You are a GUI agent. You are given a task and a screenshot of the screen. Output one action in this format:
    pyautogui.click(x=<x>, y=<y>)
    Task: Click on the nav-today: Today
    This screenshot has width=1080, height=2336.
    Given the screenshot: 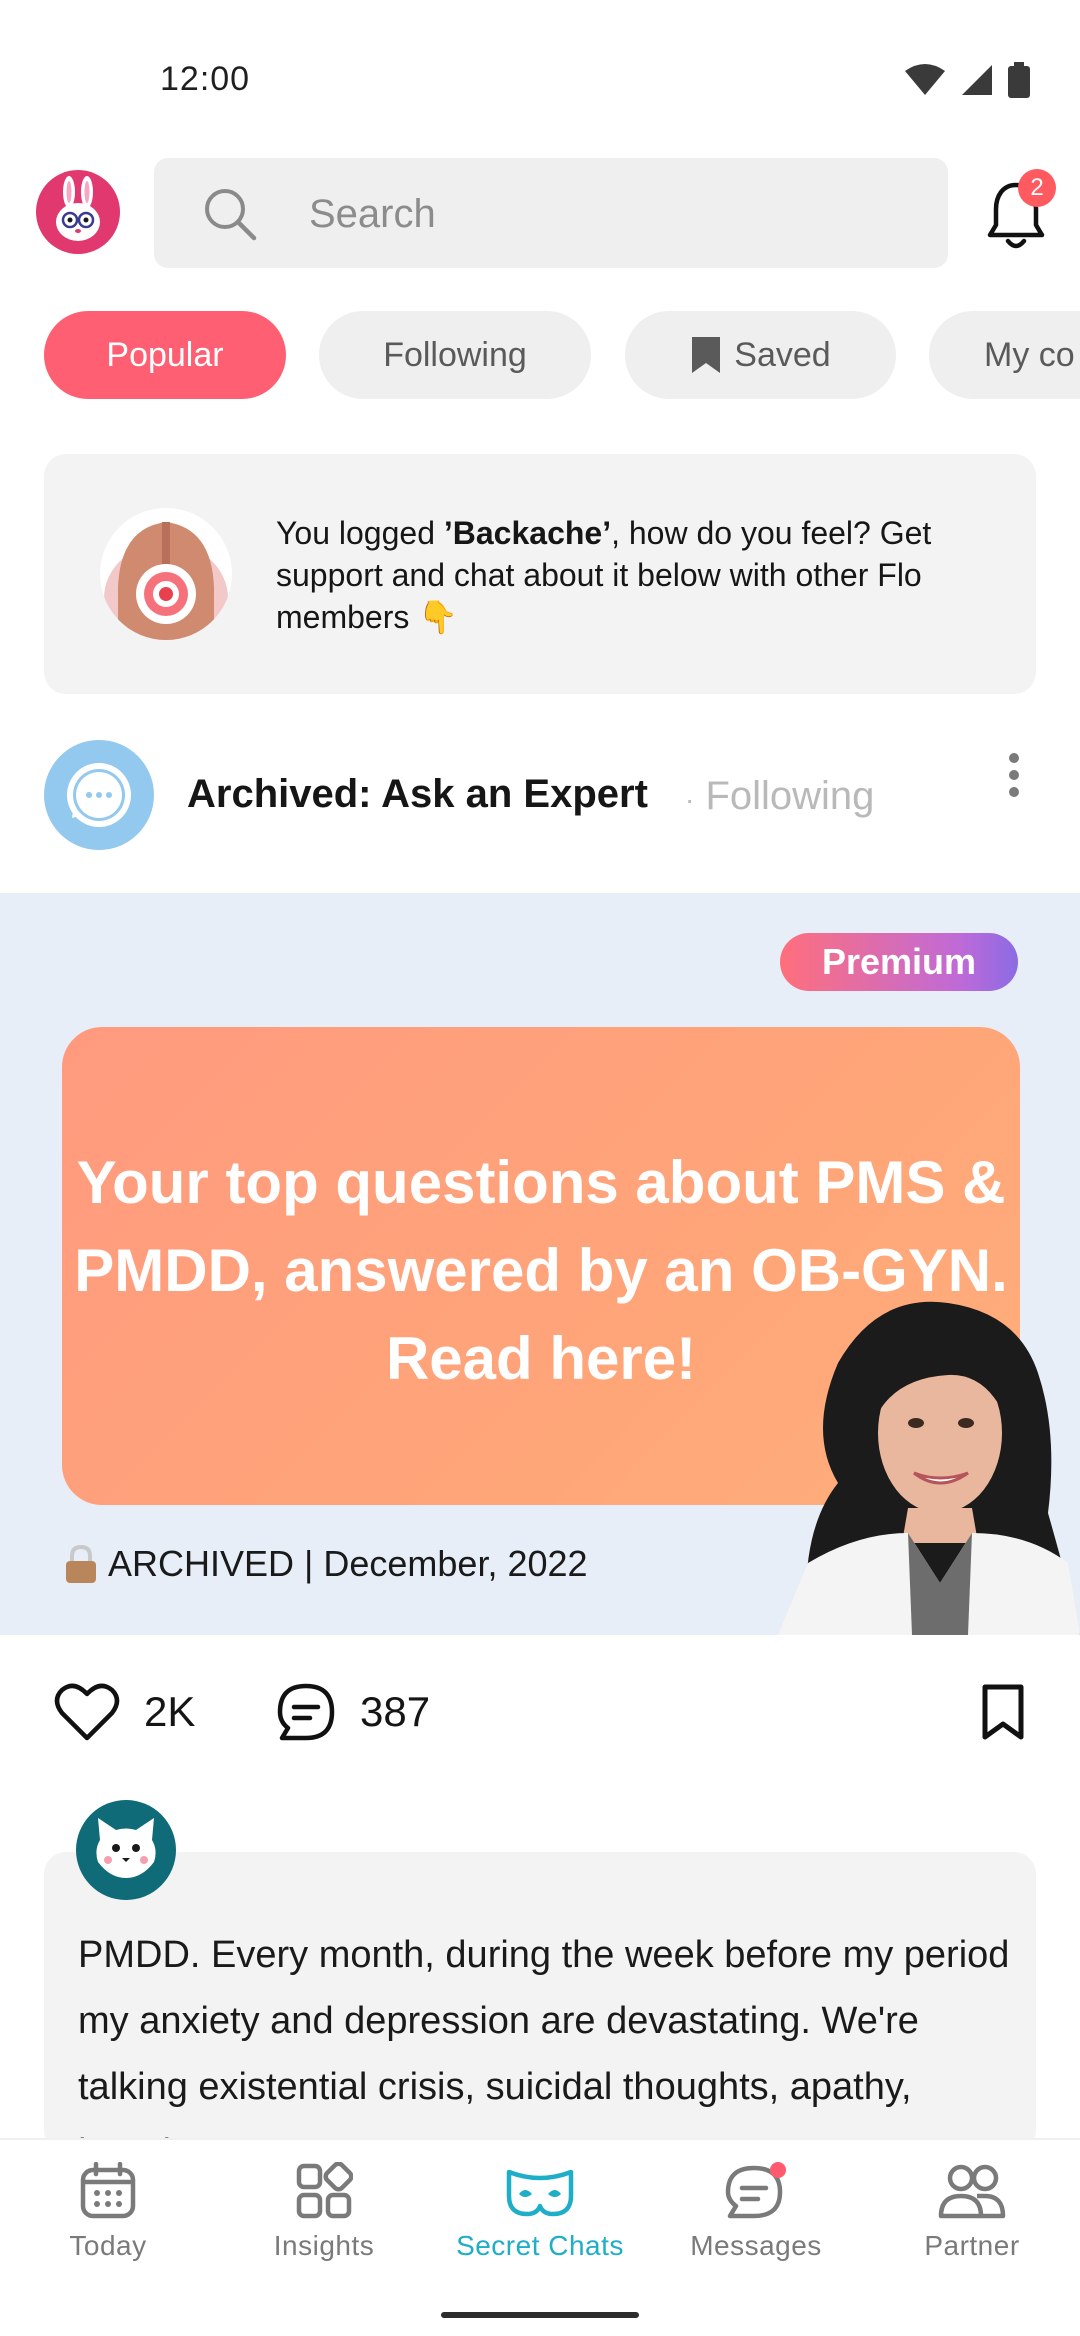 What is the action you would take?
    pyautogui.click(x=108, y=2217)
    